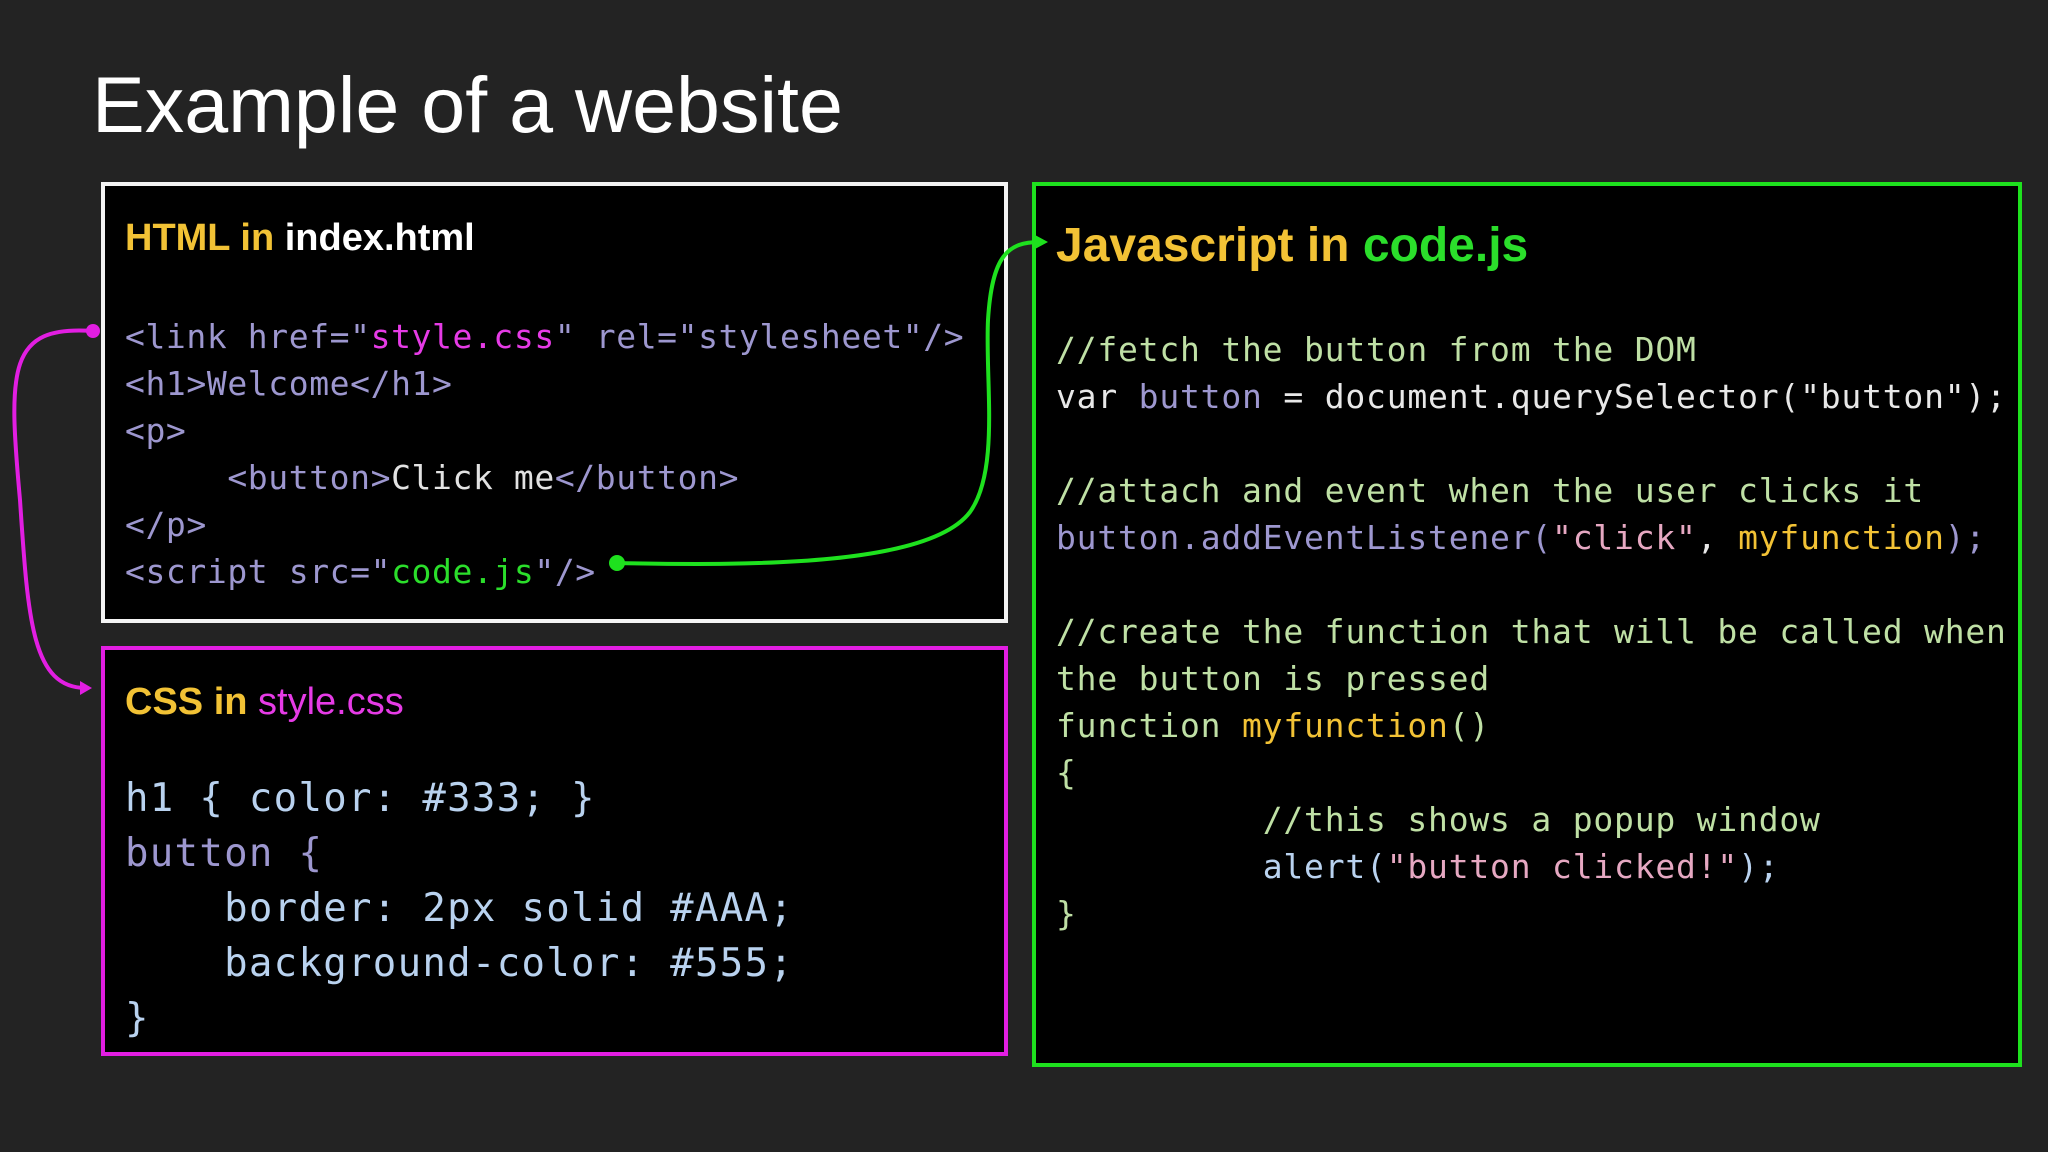  Describe the element at coordinates (53, 509) in the screenshot. I see `css-link-curve` at that location.